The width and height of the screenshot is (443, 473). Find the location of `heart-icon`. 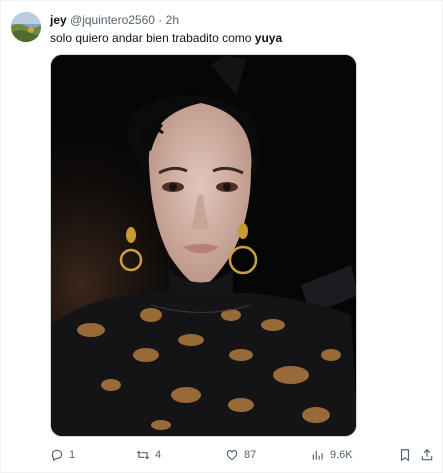

heart-icon is located at coordinates (232, 455).